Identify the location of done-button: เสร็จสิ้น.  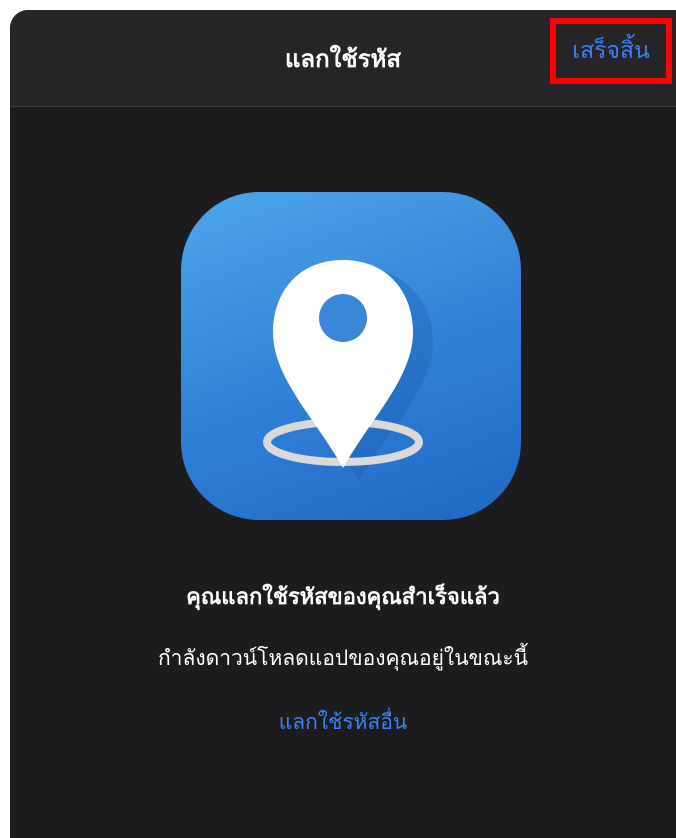
(611, 51).